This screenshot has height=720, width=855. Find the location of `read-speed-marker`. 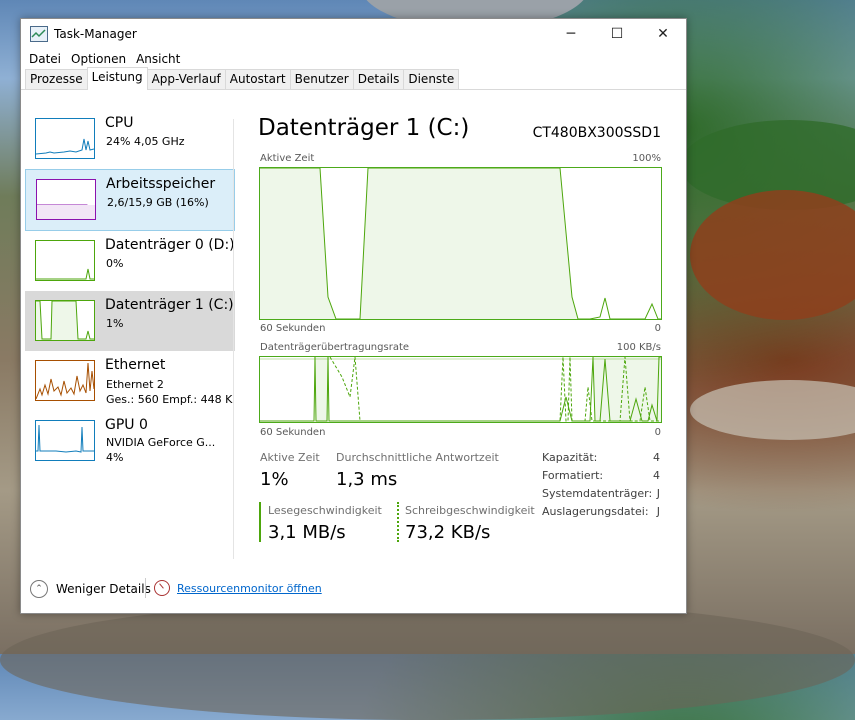

read-speed-marker is located at coordinates (260, 522).